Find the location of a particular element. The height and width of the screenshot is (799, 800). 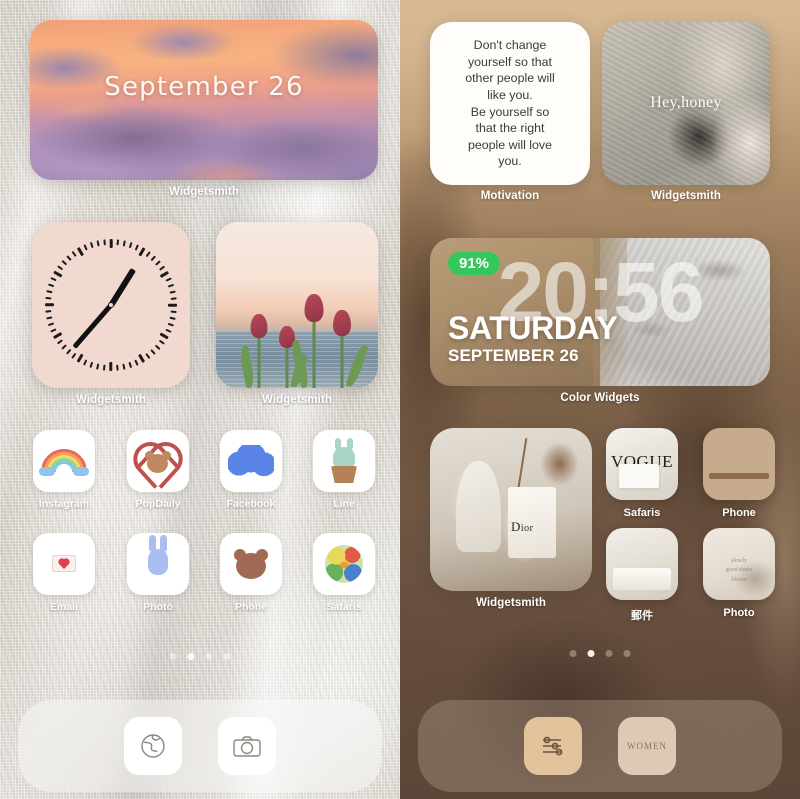

app-mail-right: 郵件 is located at coordinates (642, 575).